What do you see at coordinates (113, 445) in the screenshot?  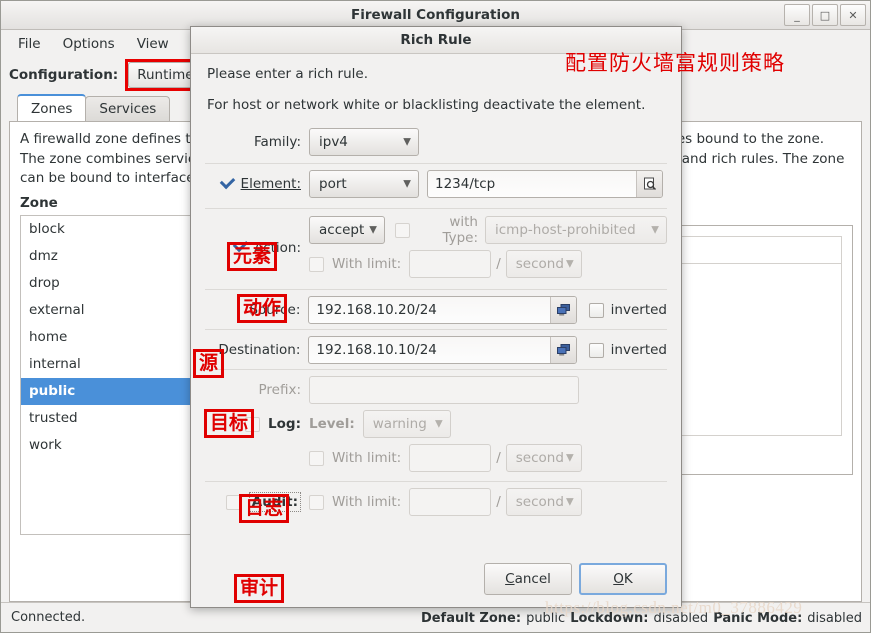 I see `list-item: work` at bounding box center [113, 445].